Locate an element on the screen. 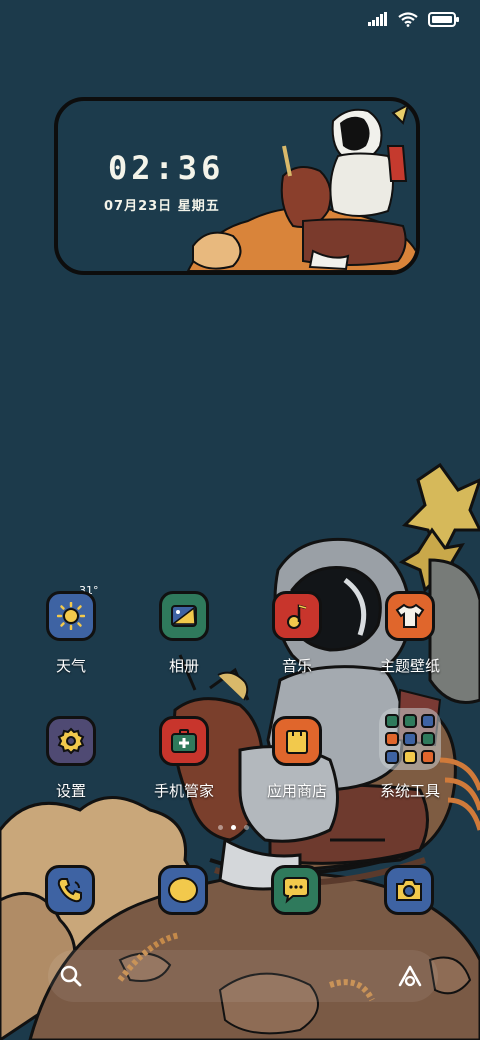 The width and height of the screenshot is (480, 1040). app-label: 音乐 is located at coordinates (296, 666).